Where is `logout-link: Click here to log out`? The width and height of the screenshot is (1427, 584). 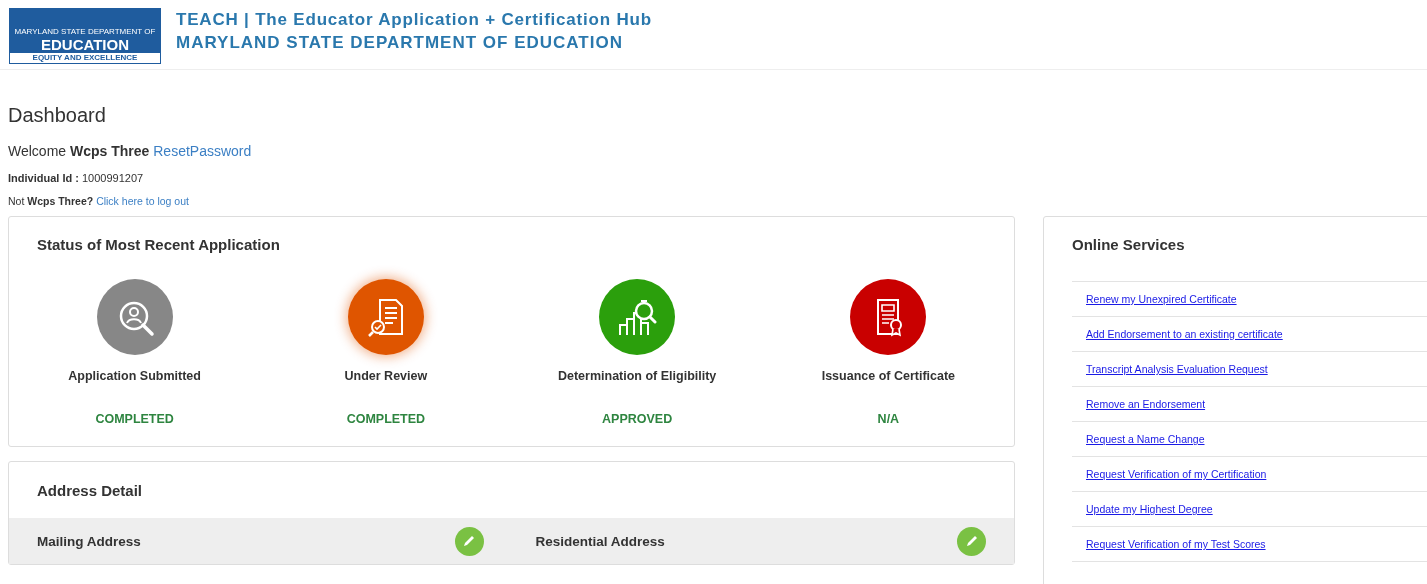 logout-link: Click here to log out is located at coordinates (142, 201).